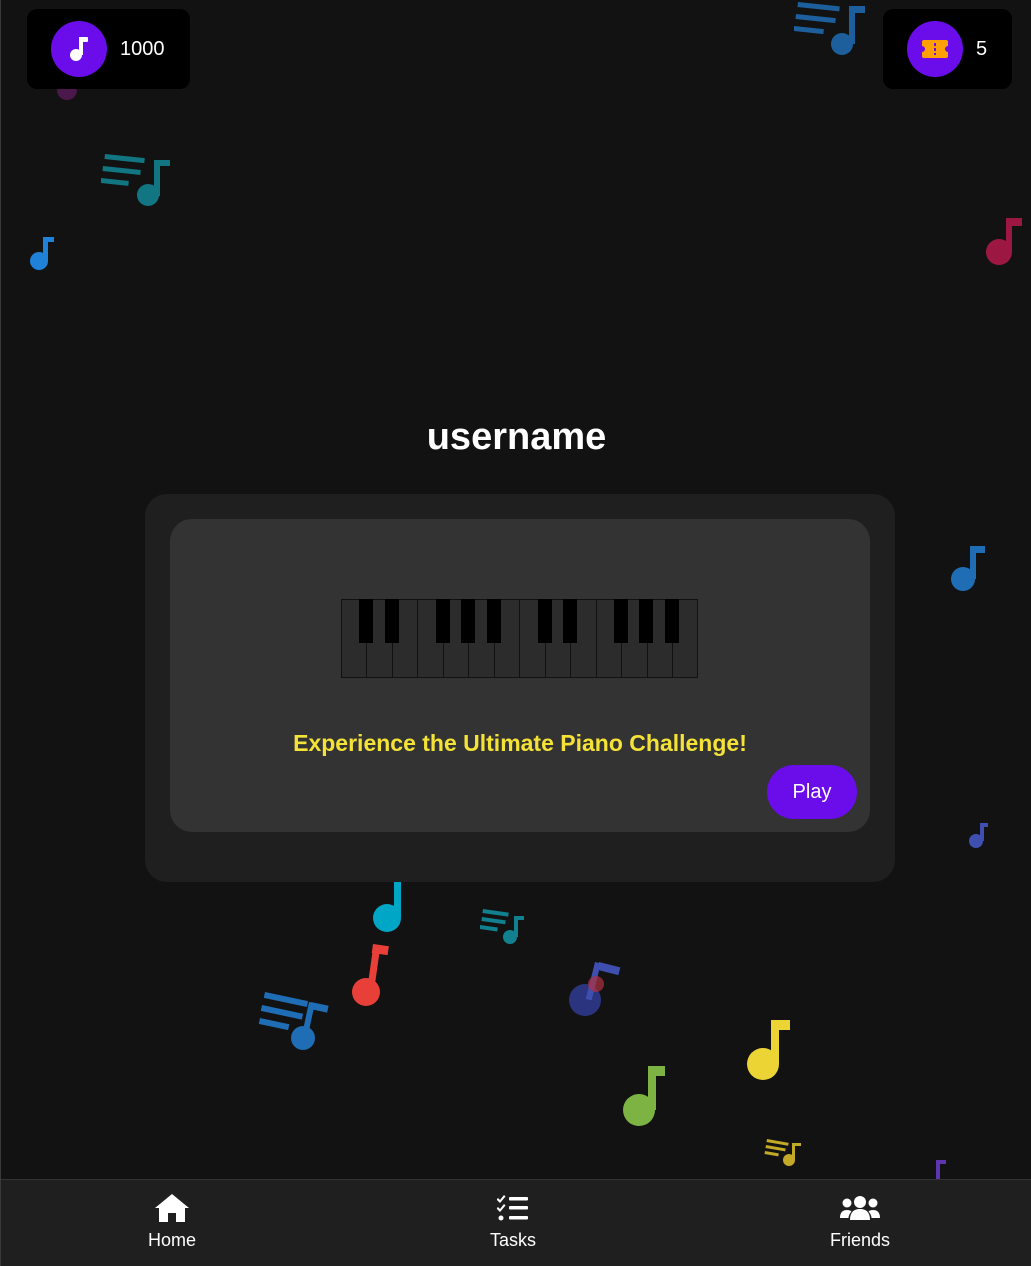 Image resolution: width=1031 pixels, height=1266 pixels. What do you see at coordinates (935, 49) in the screenshot?
I see `ticket-icon` at bounding box center [935, 49].